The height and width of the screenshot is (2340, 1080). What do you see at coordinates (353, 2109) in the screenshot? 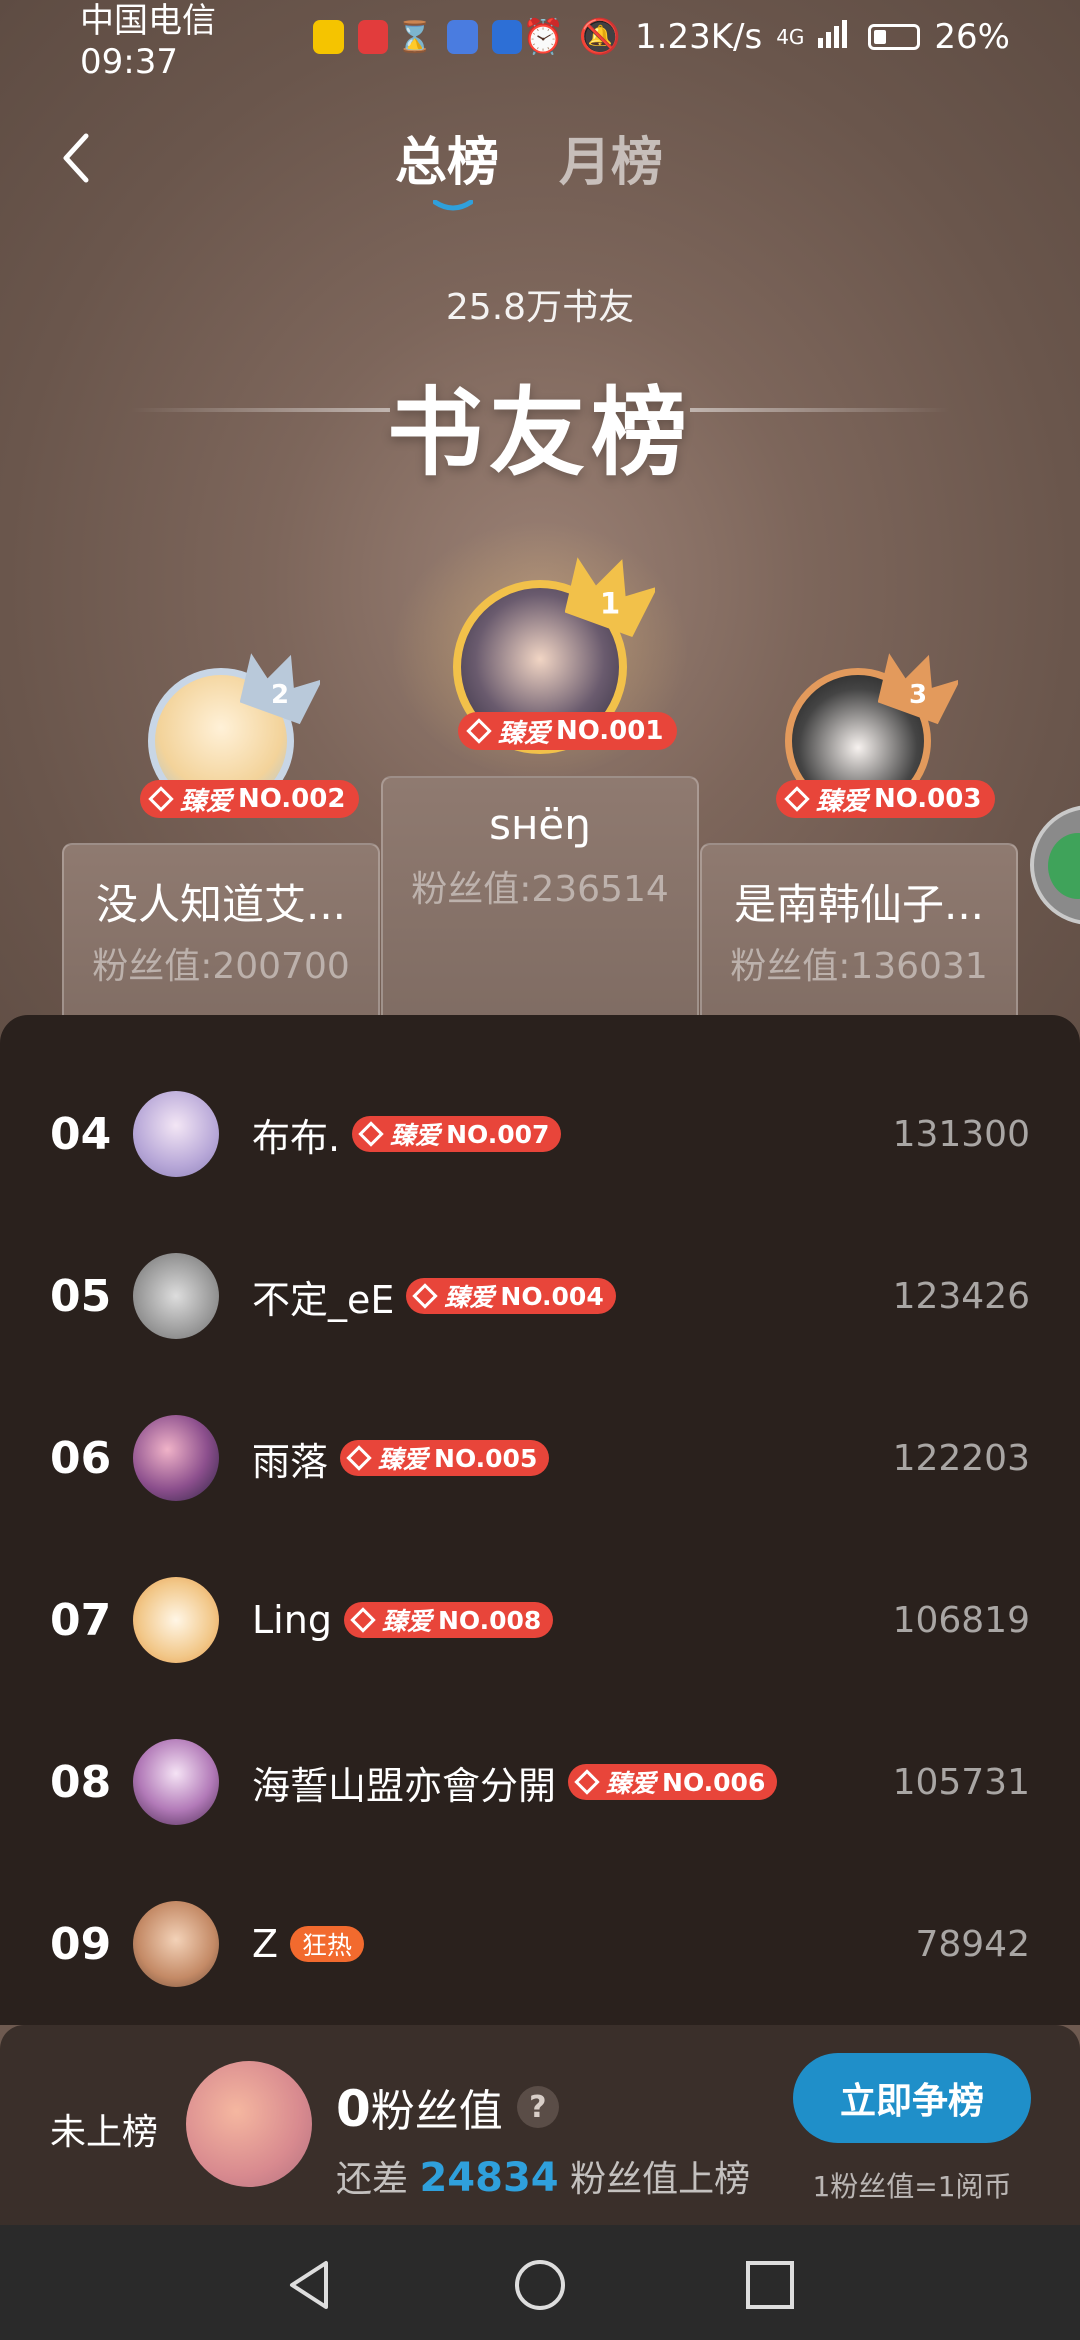
I see `my-score-number: 0` at bounding box center [353, 2109].